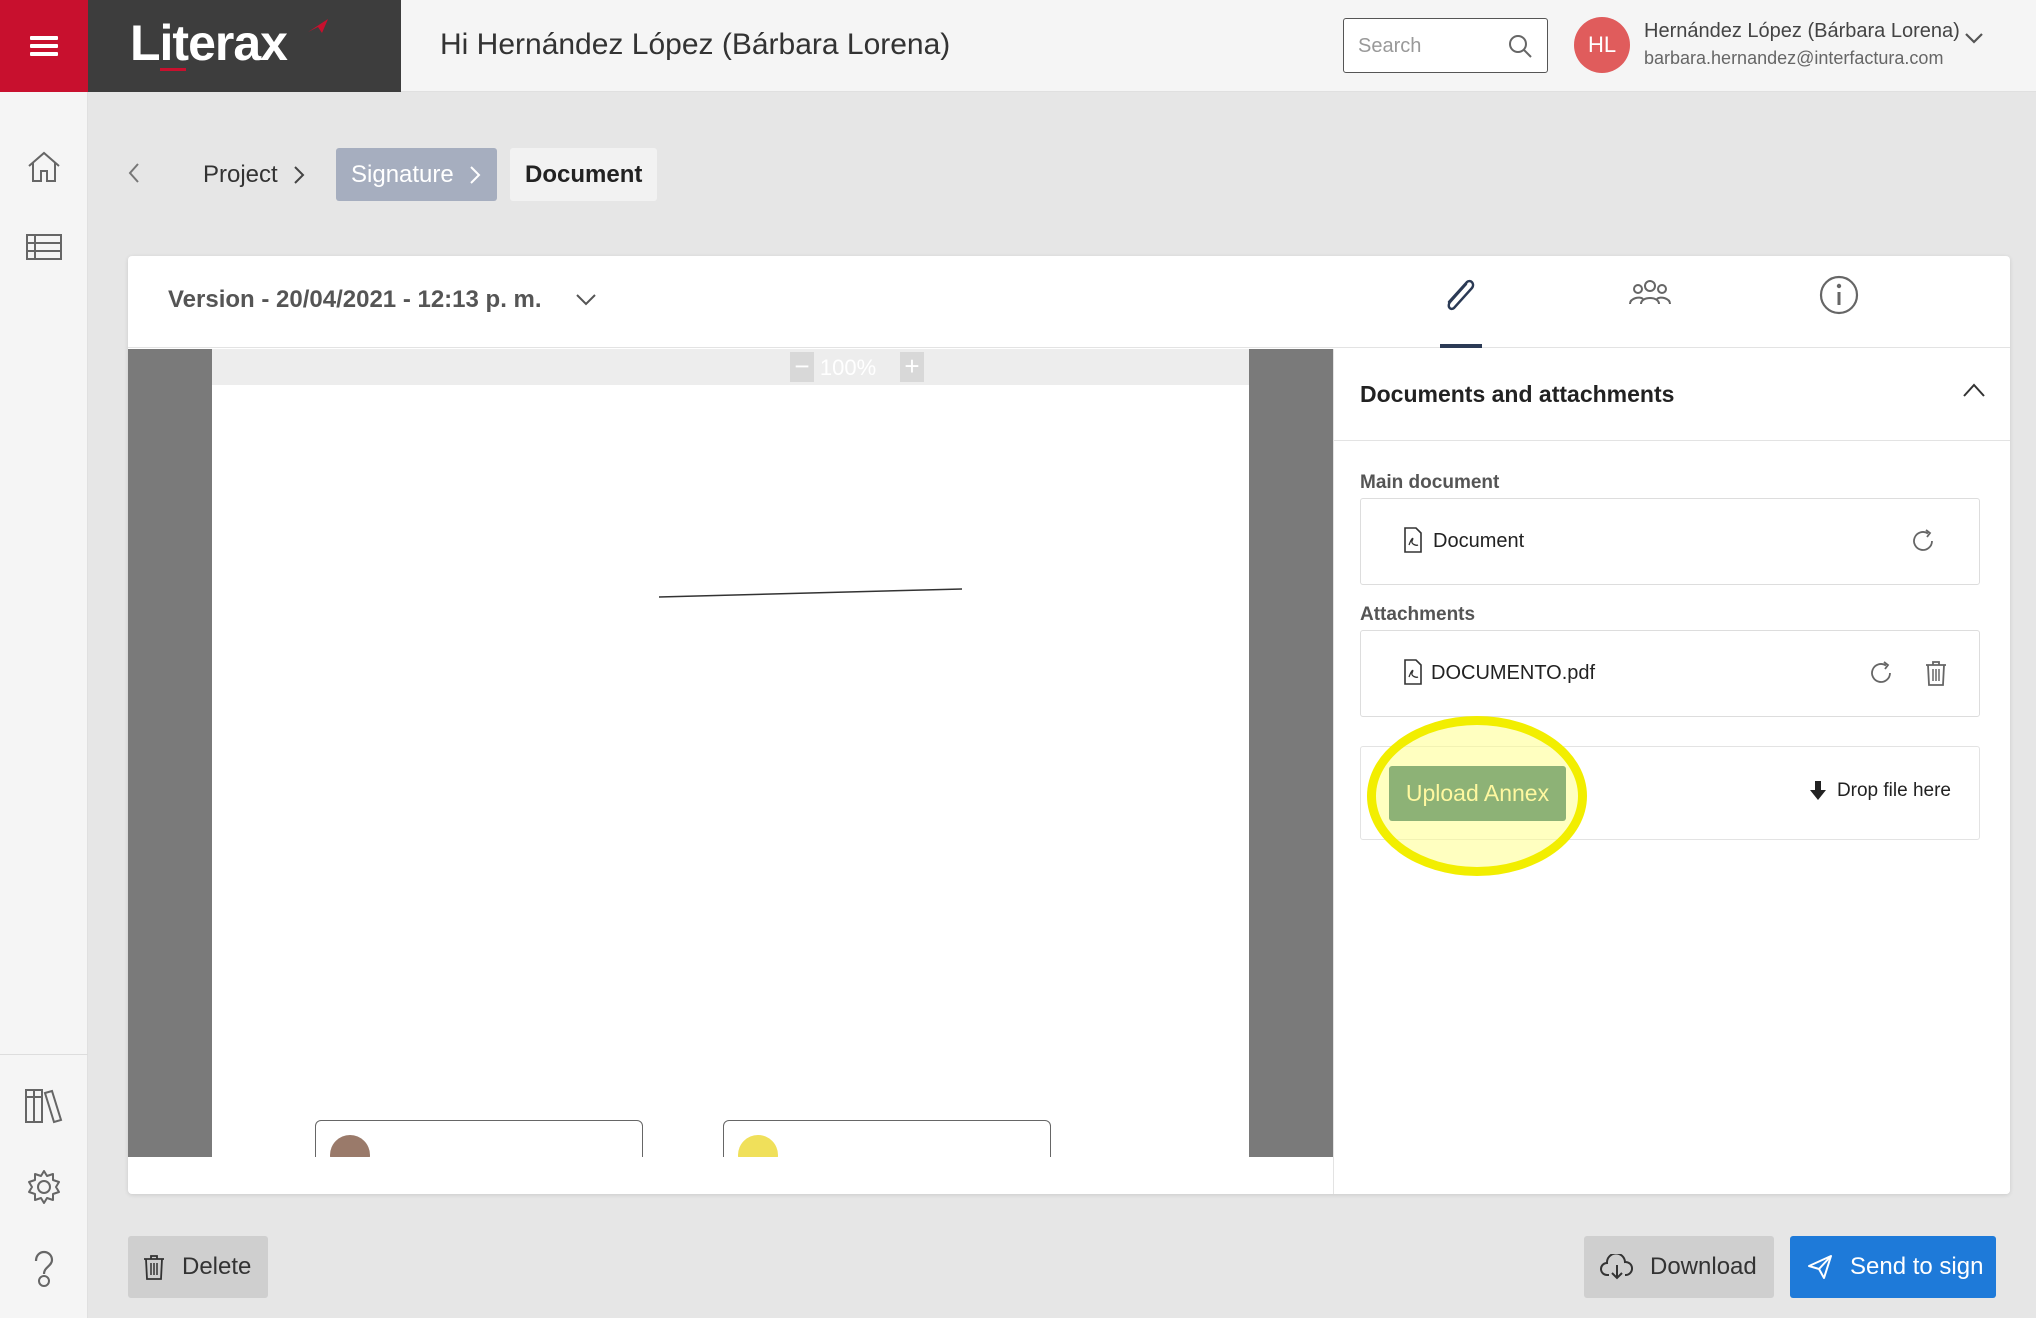  I want to click on list-table-icon, so click(44, 247).